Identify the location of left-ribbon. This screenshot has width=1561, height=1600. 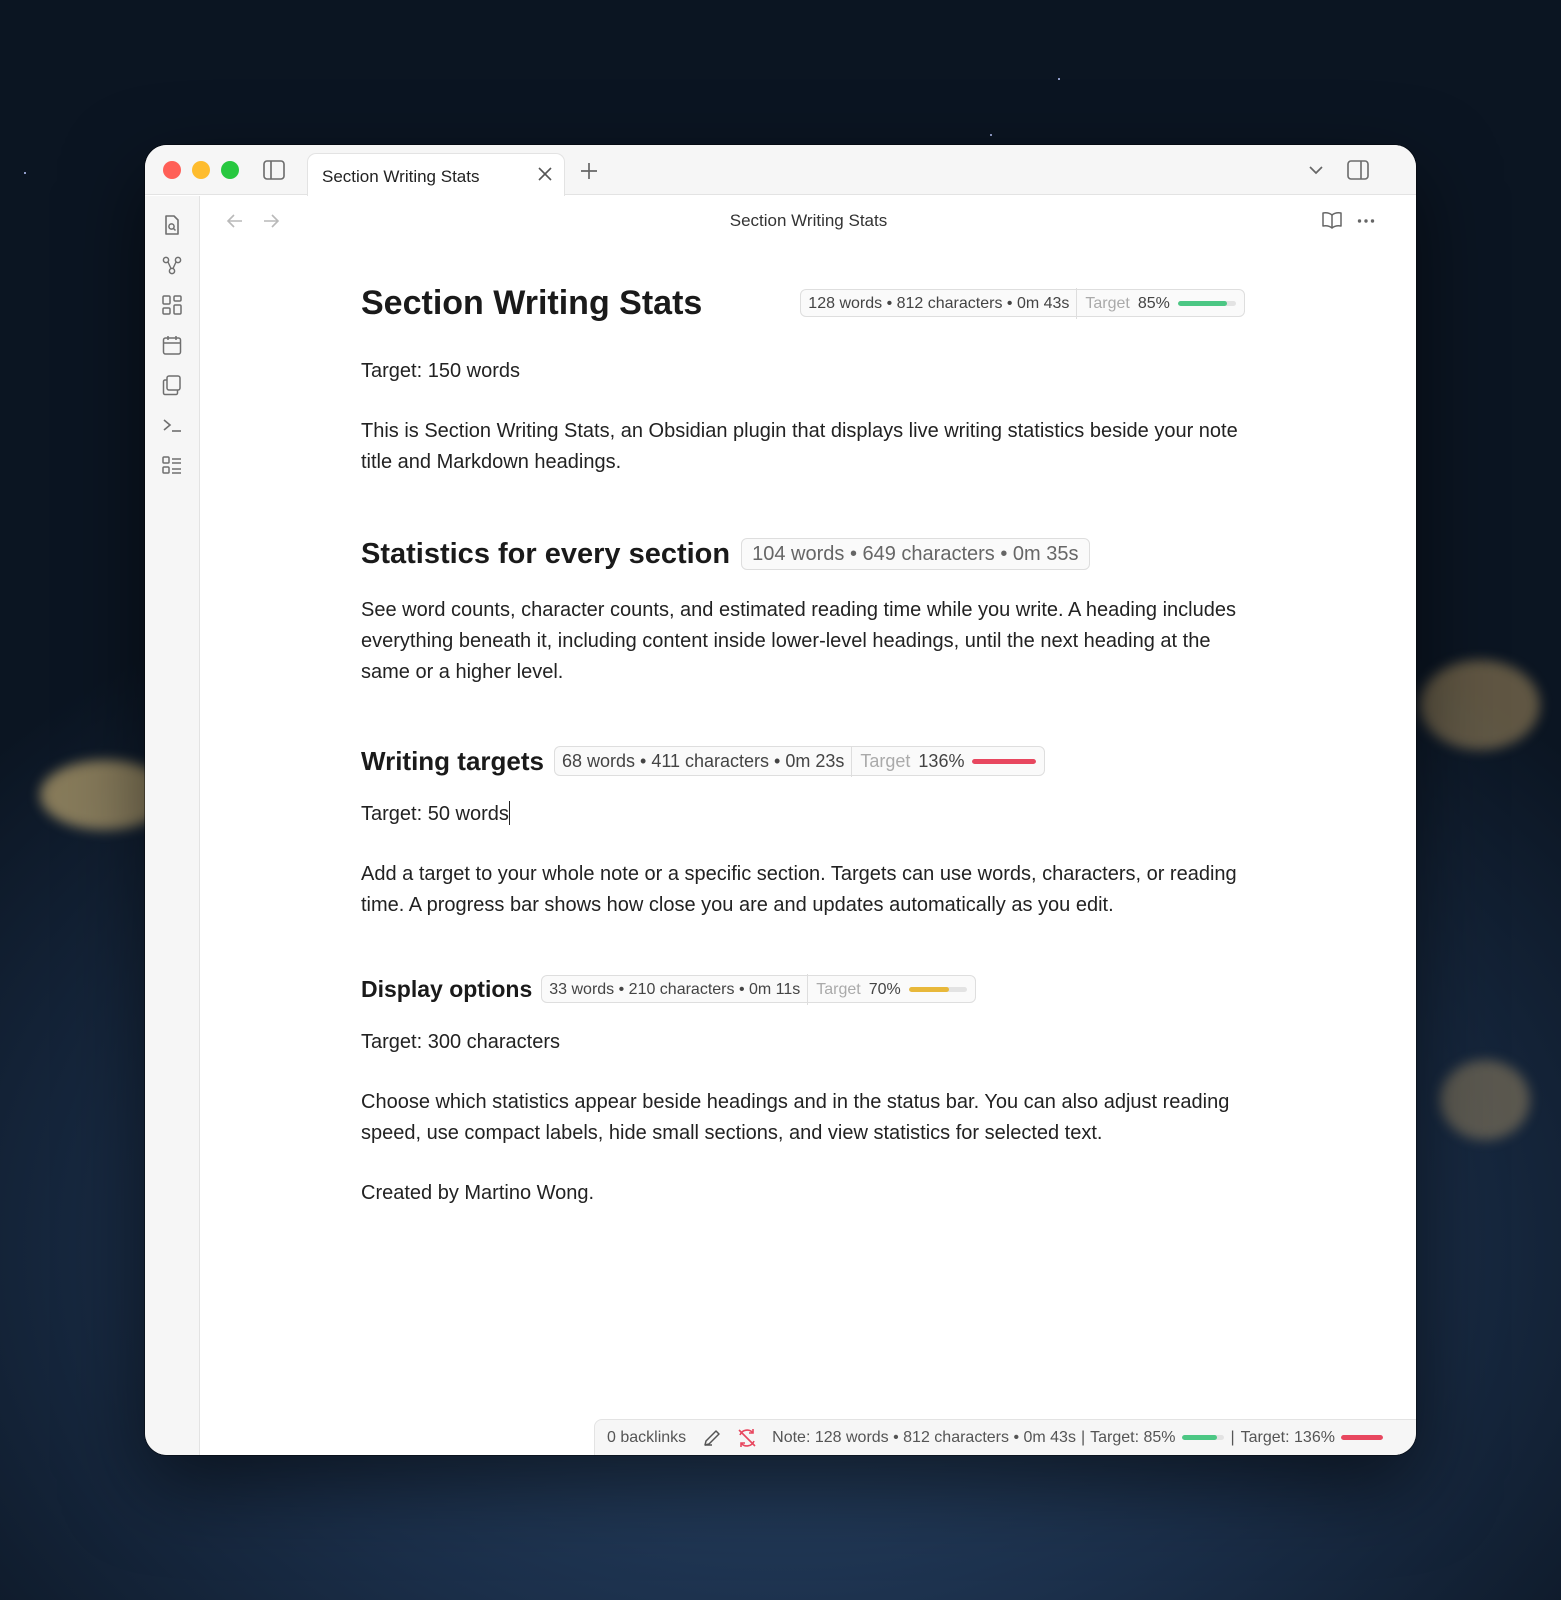
(172, 825).